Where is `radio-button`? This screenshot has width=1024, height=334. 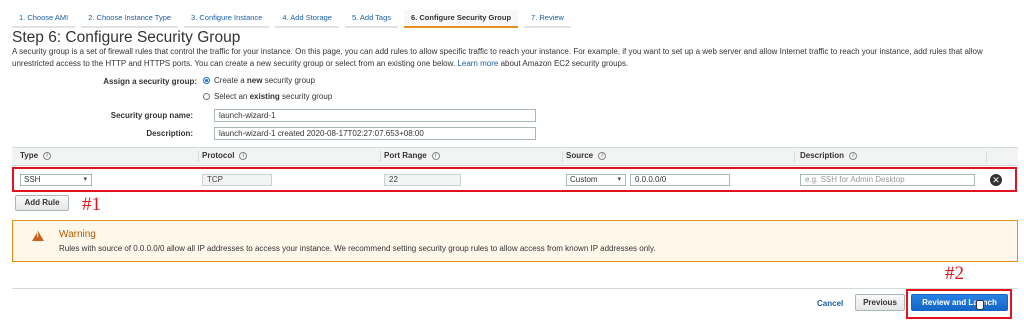
radio-button is located at coordinates (206, 96).